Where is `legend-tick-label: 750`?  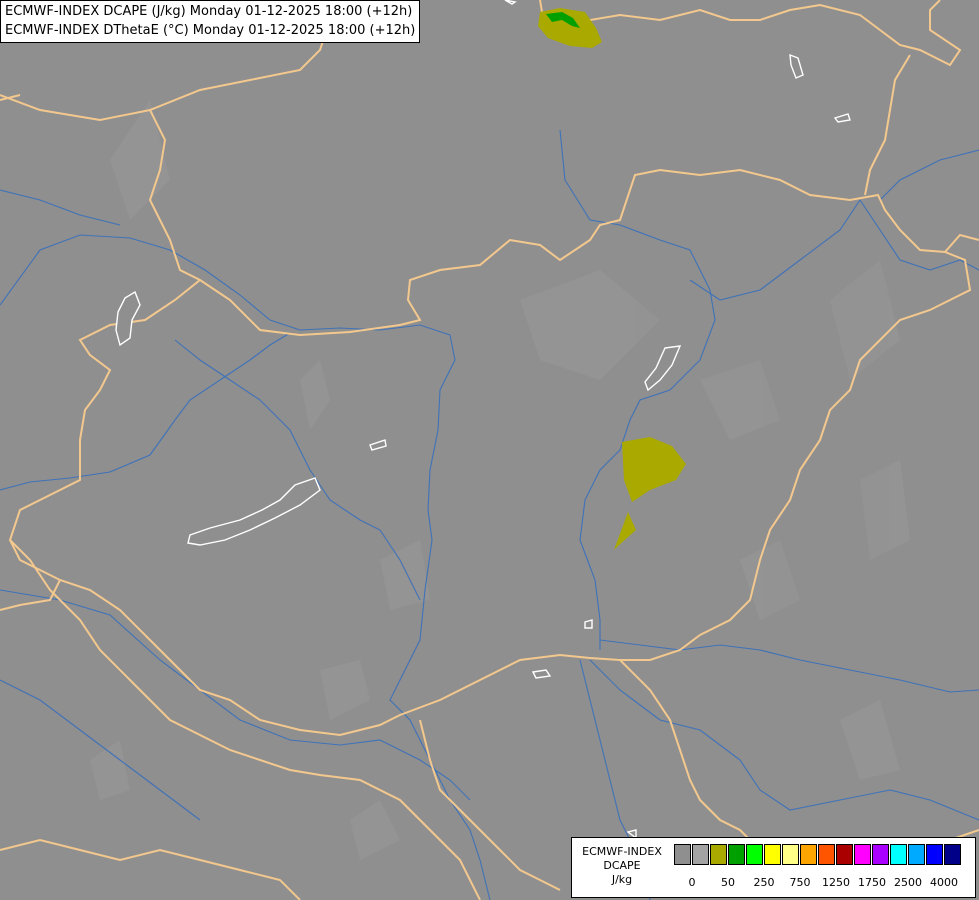 legend-tick-label: 750 is located at coordinates (800, 882).